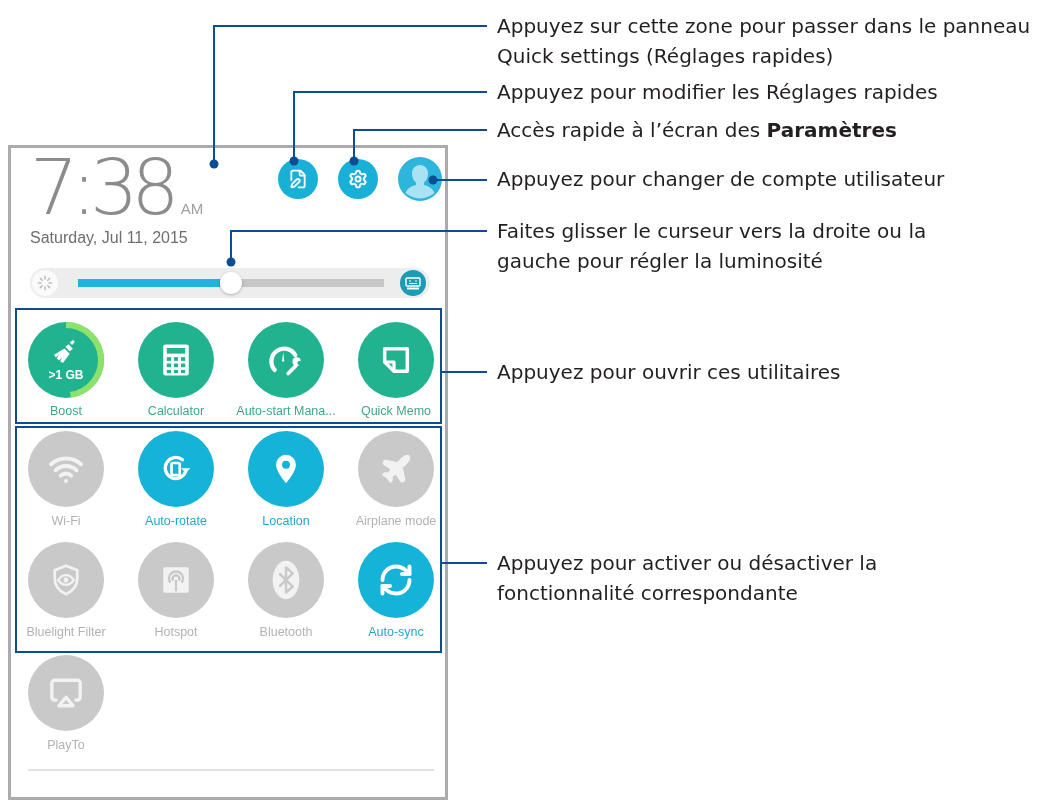 The width and height of the screenshot is (1048, 803). Describe the element at coordinates (669, 372) in the screenshot. I see `callout-text: Appuyez pour ouvrir ces utilitaires` at that location.